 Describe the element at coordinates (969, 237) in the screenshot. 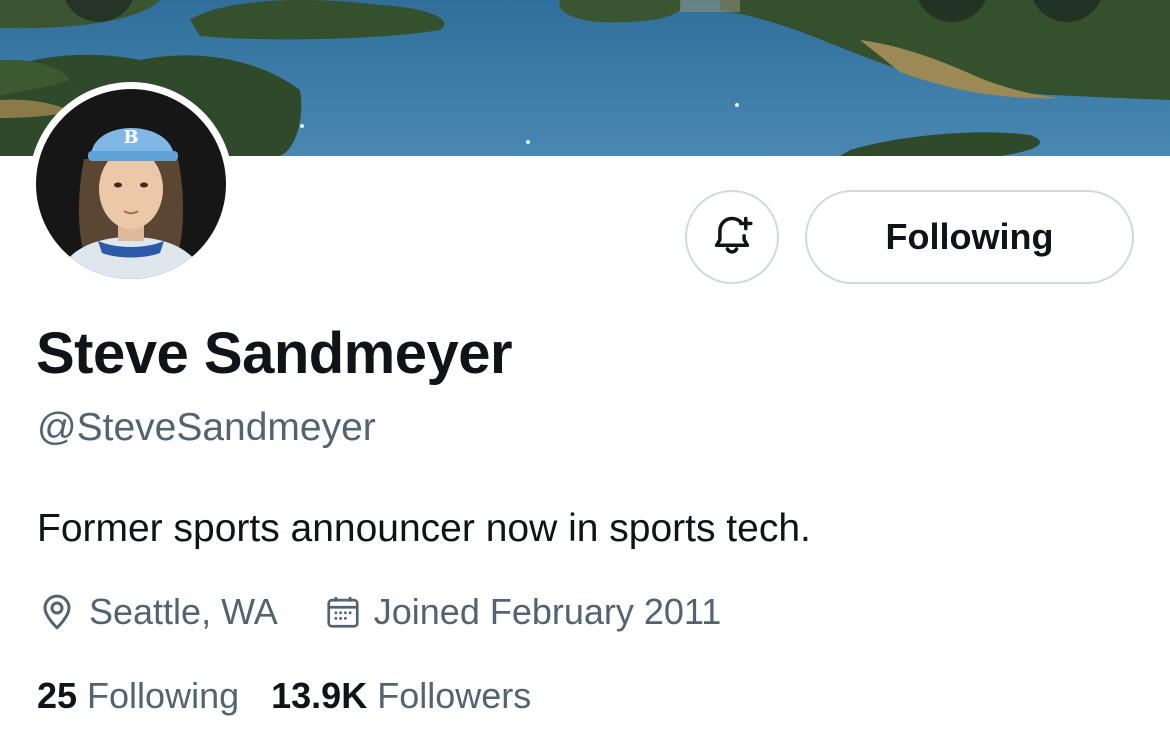

I see `following-button: Following` at that location.